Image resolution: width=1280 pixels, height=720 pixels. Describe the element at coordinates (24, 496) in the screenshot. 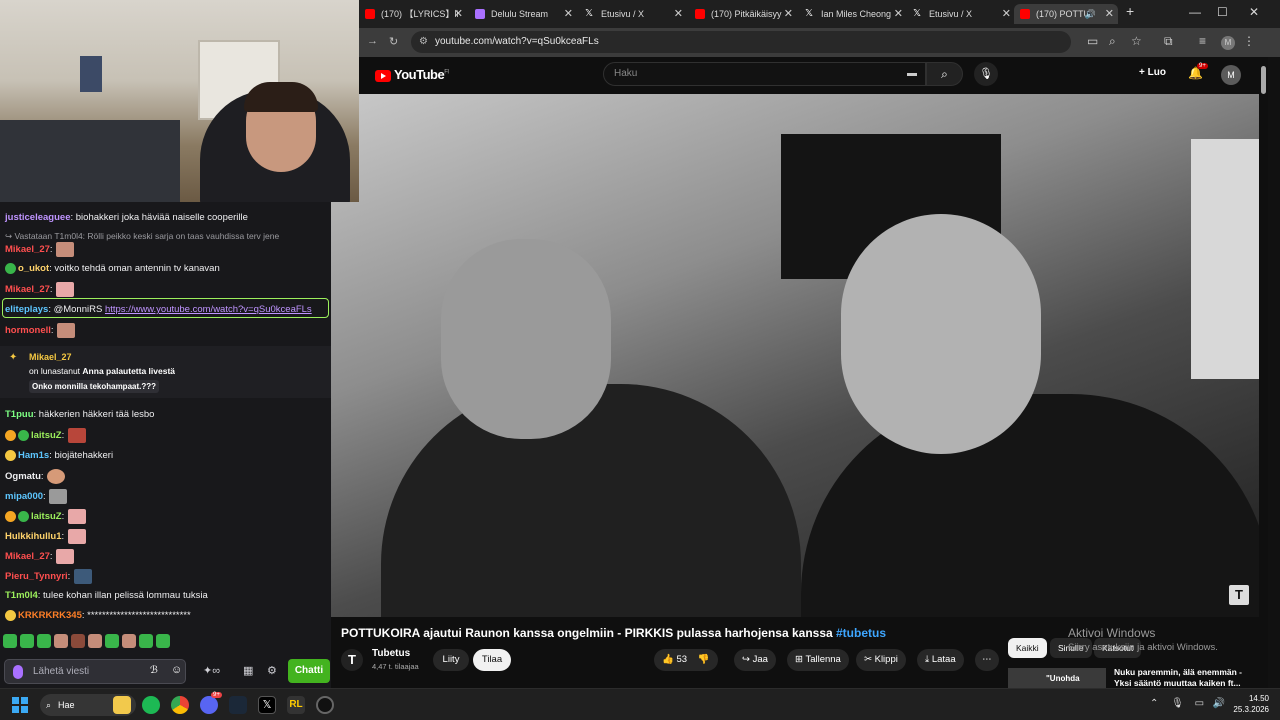

I see `chat-username: mipa000` at that location.